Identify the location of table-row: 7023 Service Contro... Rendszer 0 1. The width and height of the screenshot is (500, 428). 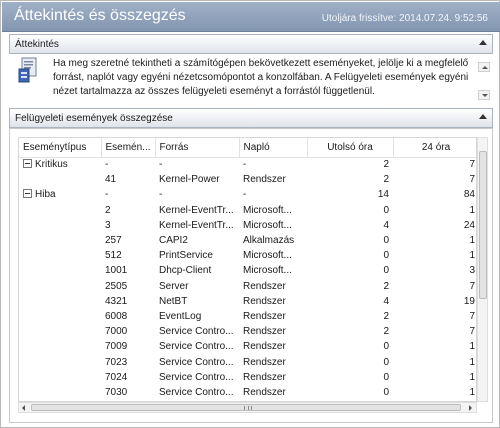
(247, 361).